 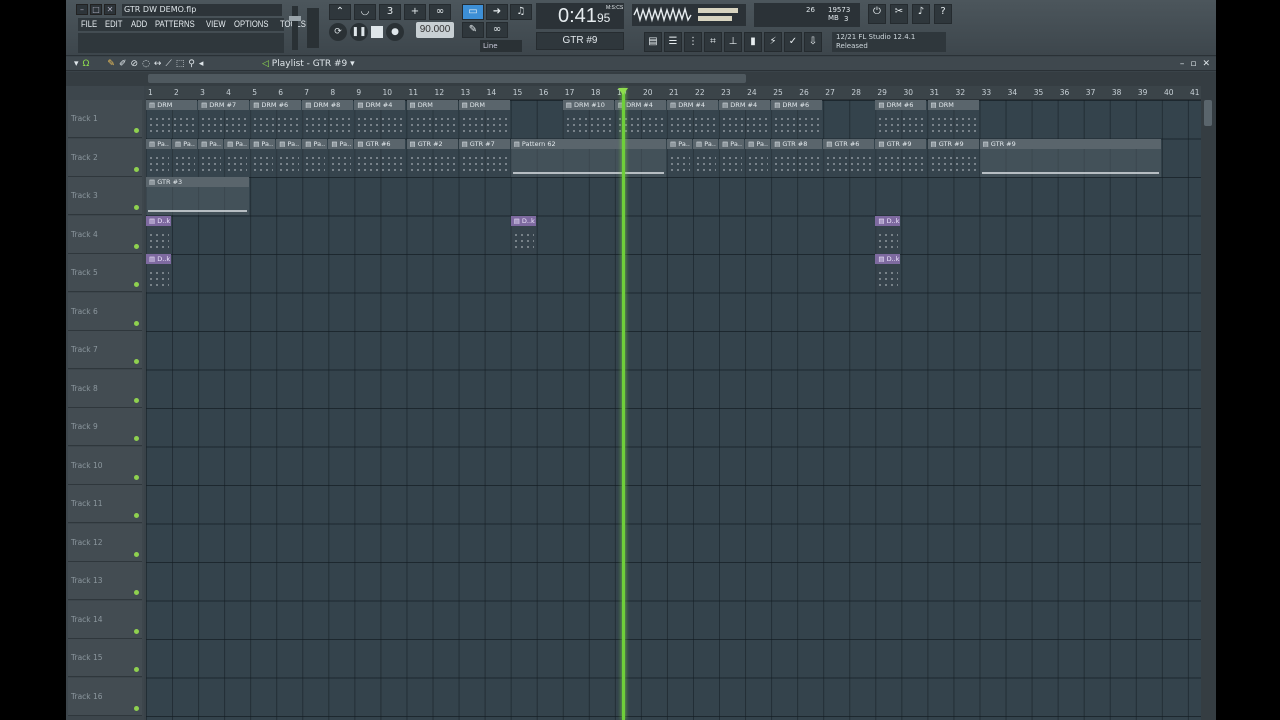 I want to click on track-header: Track 2, so click(x=105, y=157).